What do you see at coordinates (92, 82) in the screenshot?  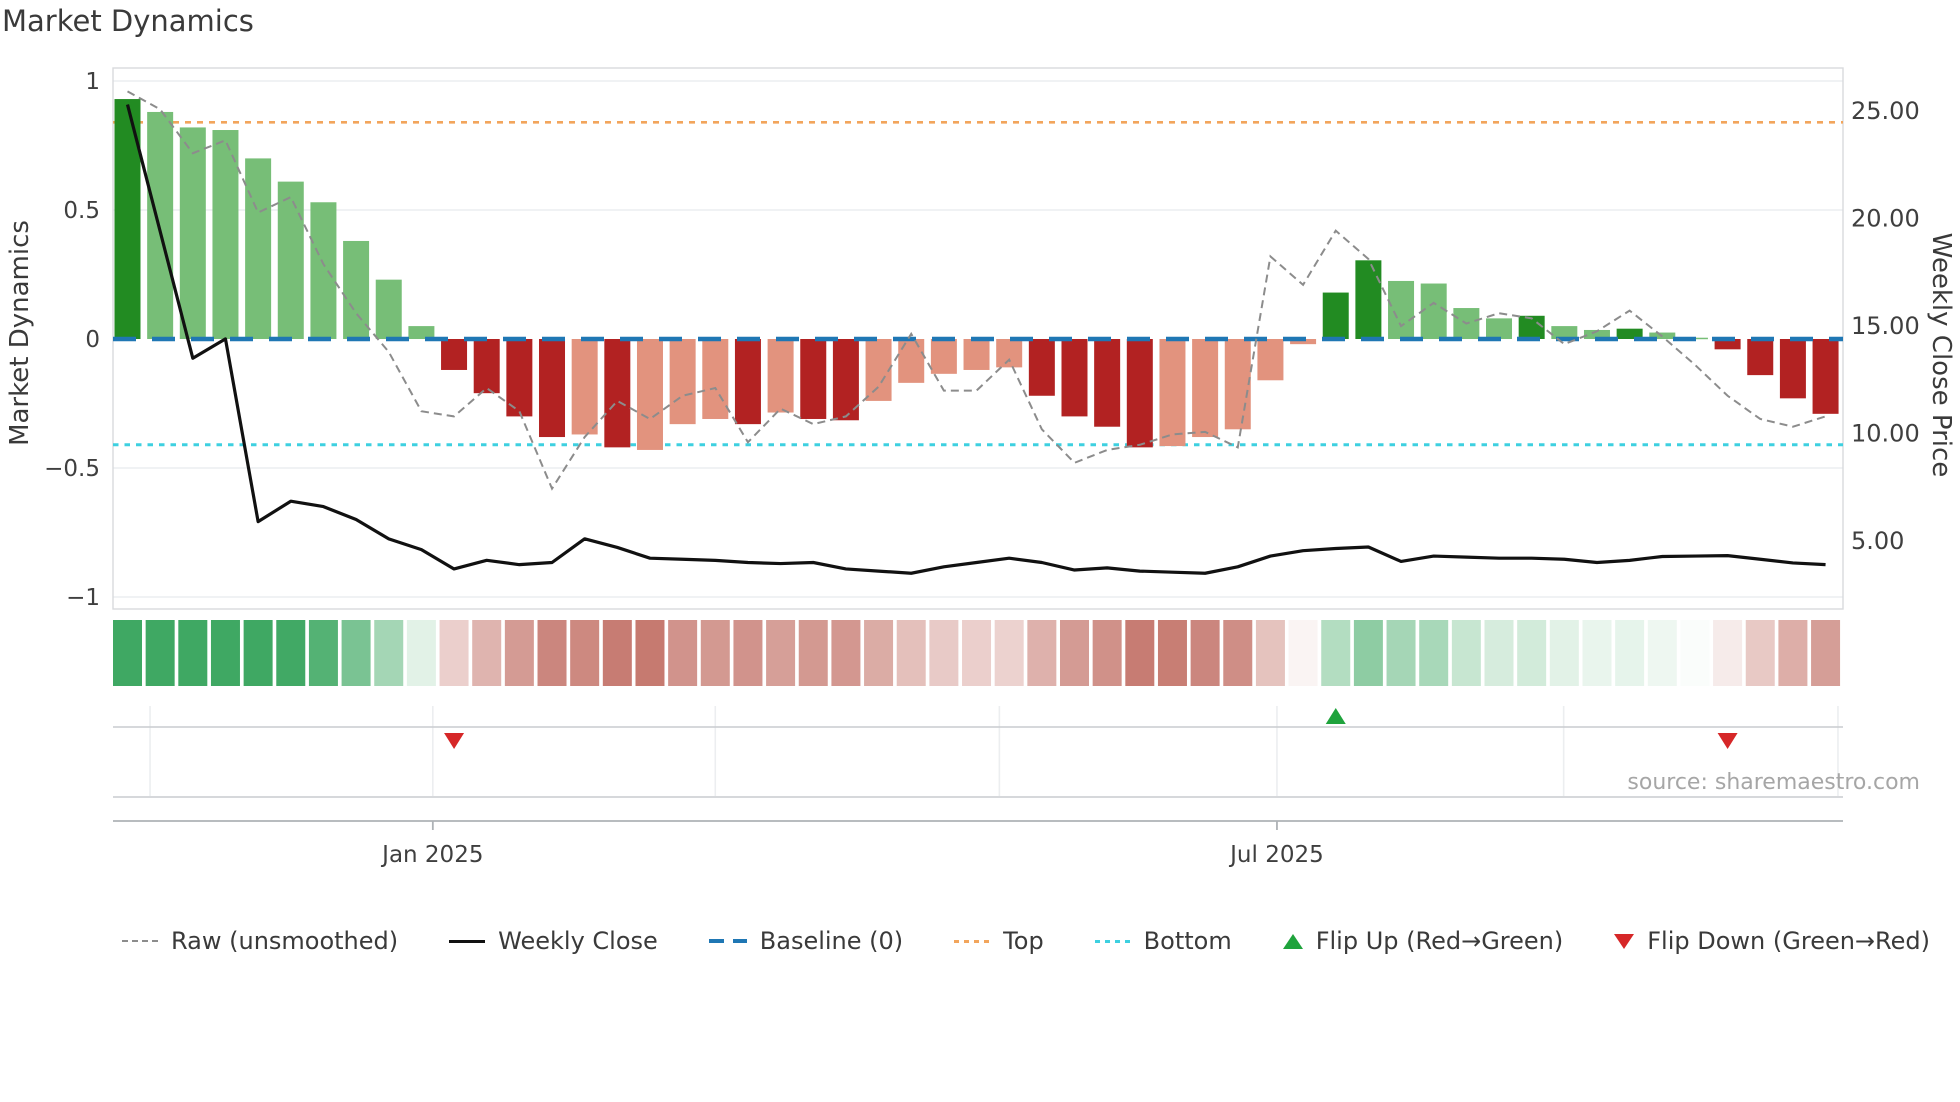 I see `tick-label: 1` at bounding box center [92, 82].